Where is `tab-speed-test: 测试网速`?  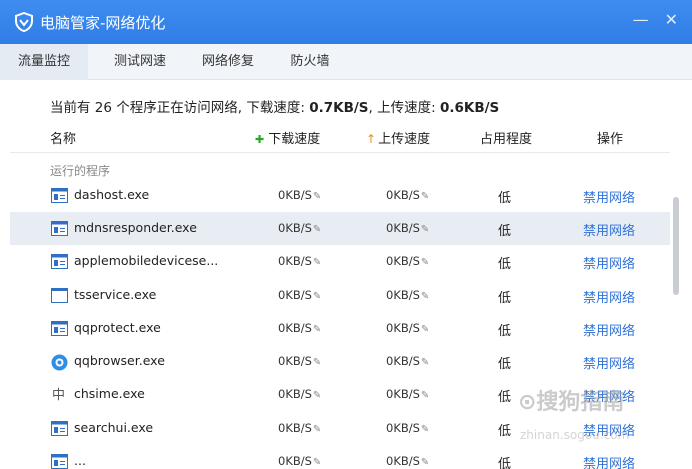 tab-speed-test: 测试网速 is located at coordinates (140, 62).